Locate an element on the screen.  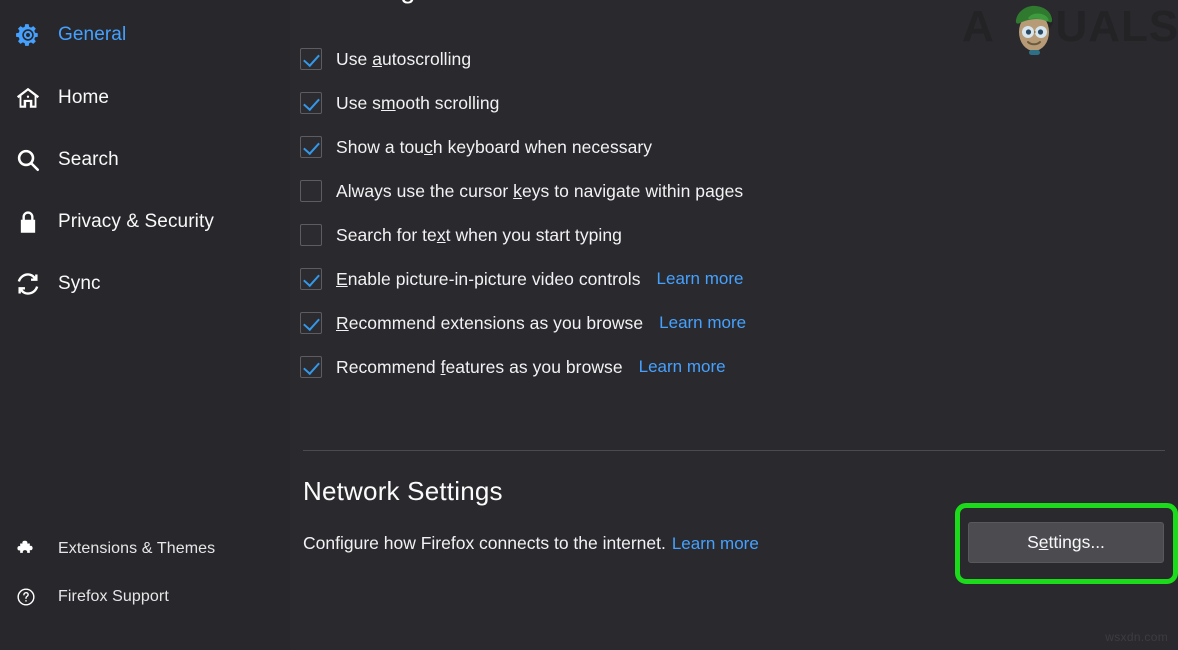
home-icon is located at coordinates (28, 98).